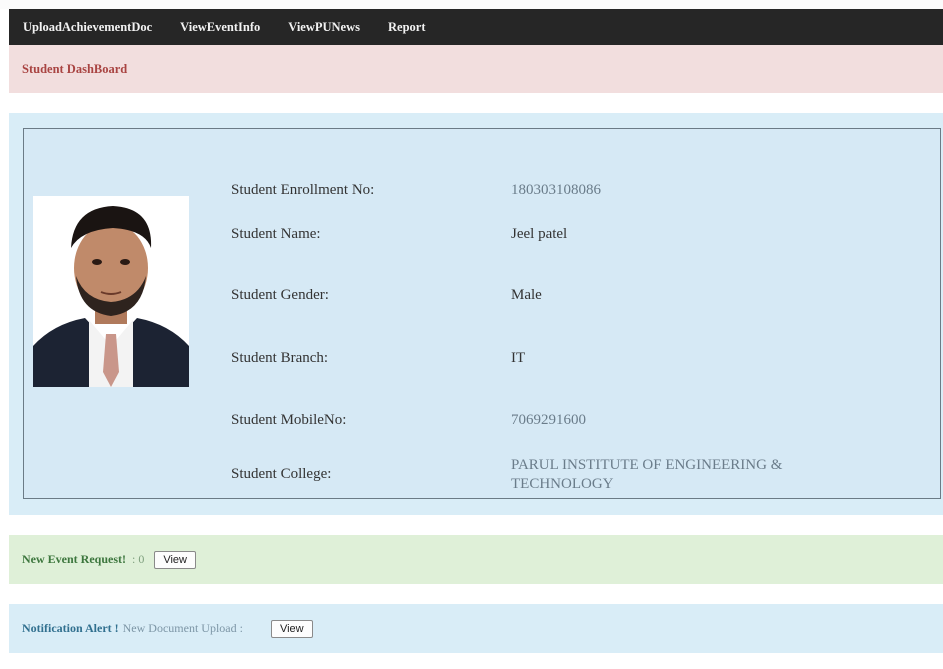 This screenshot has width=943, height=669. I want to click on student-mobile-value: 7069291600, so click(548, 420).